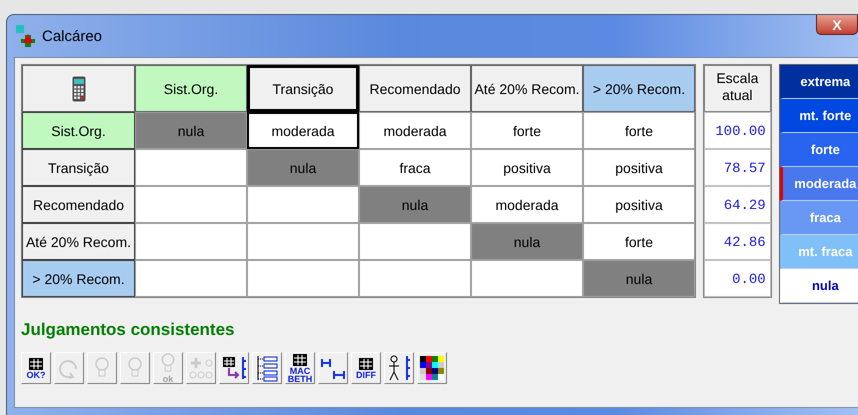 This screenshot has height=415, width=858. What do you see at coordinates (36, 374) in the screenshot?
I see `icon-label: OK?` at bounding box center [36, 374].